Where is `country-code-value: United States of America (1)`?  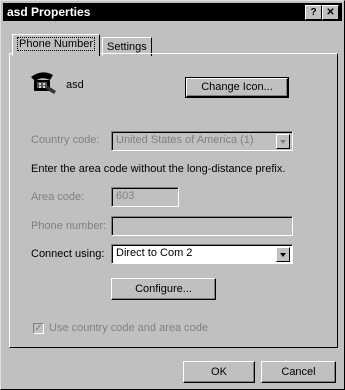 country-code-value: United States of America (1) is located at coordinates (185, 140).